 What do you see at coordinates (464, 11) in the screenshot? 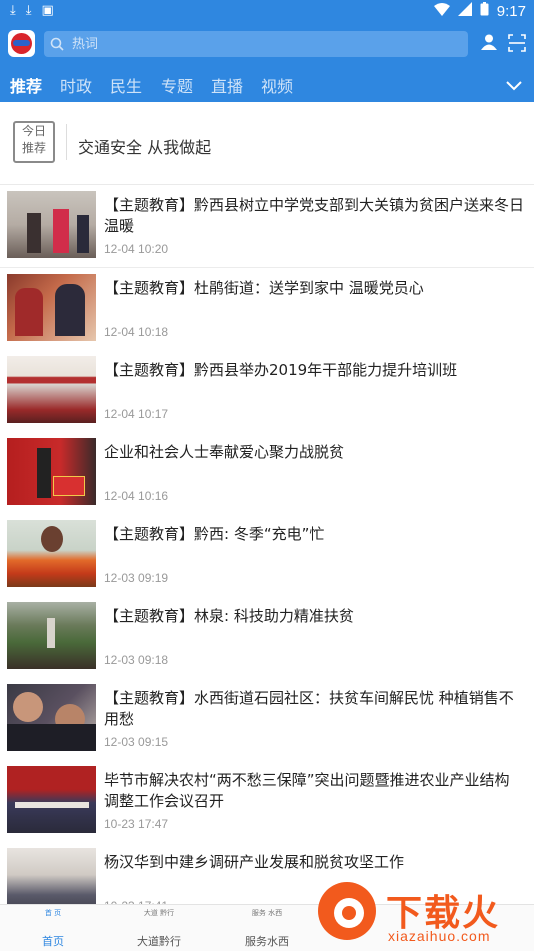
I see `signal-icon` at bounding box center [464, 11].